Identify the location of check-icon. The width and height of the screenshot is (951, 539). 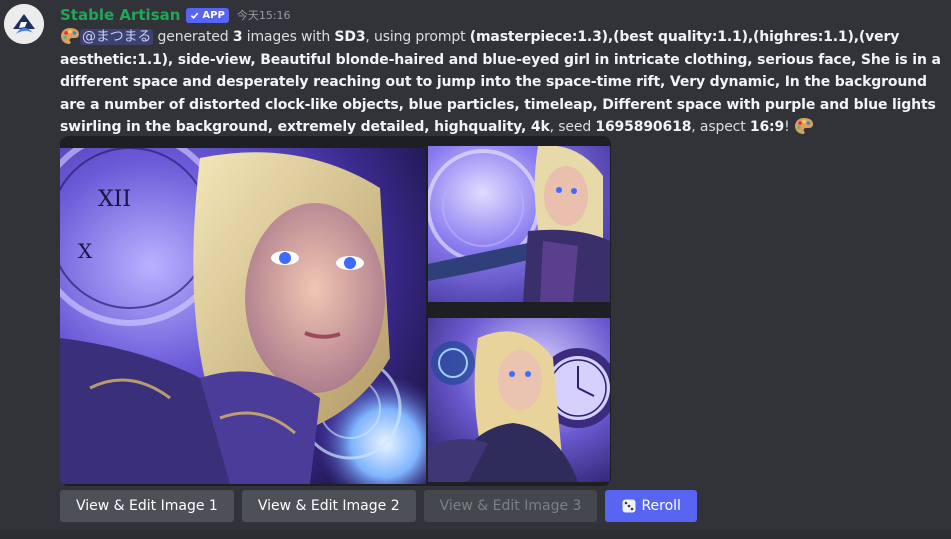
(195, 15).